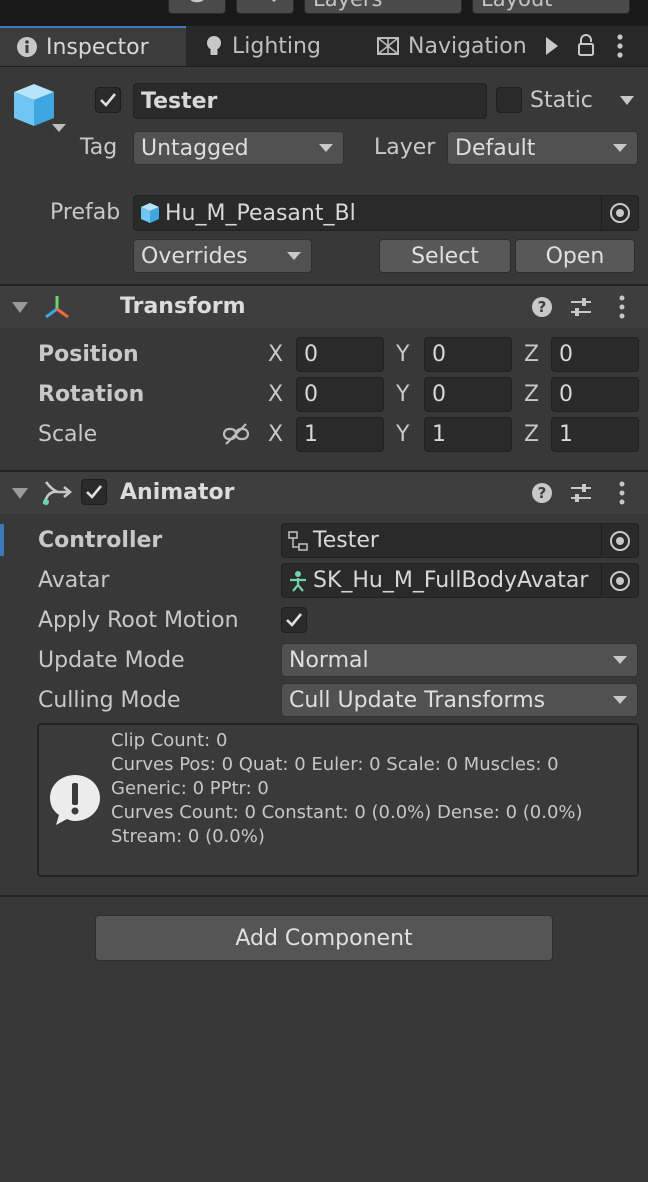  What do you see at coordinates (388, 46) in the screenshot?
I see `navmesh-icon` at bounding box center [388, 46].